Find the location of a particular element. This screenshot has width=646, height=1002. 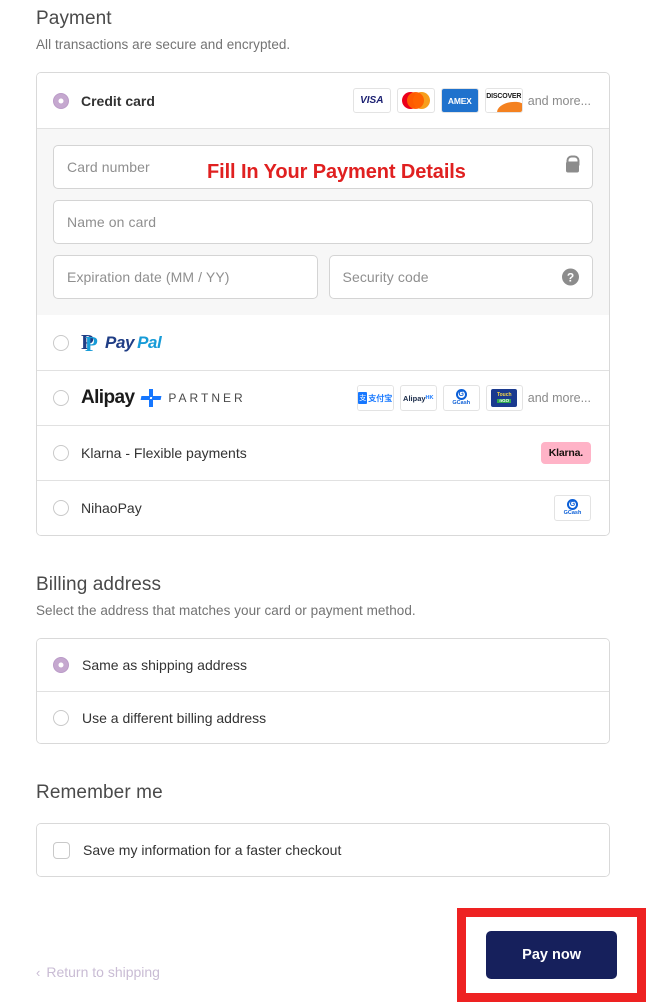

radio-same-as-shipping is located at coordinates (61, 665).